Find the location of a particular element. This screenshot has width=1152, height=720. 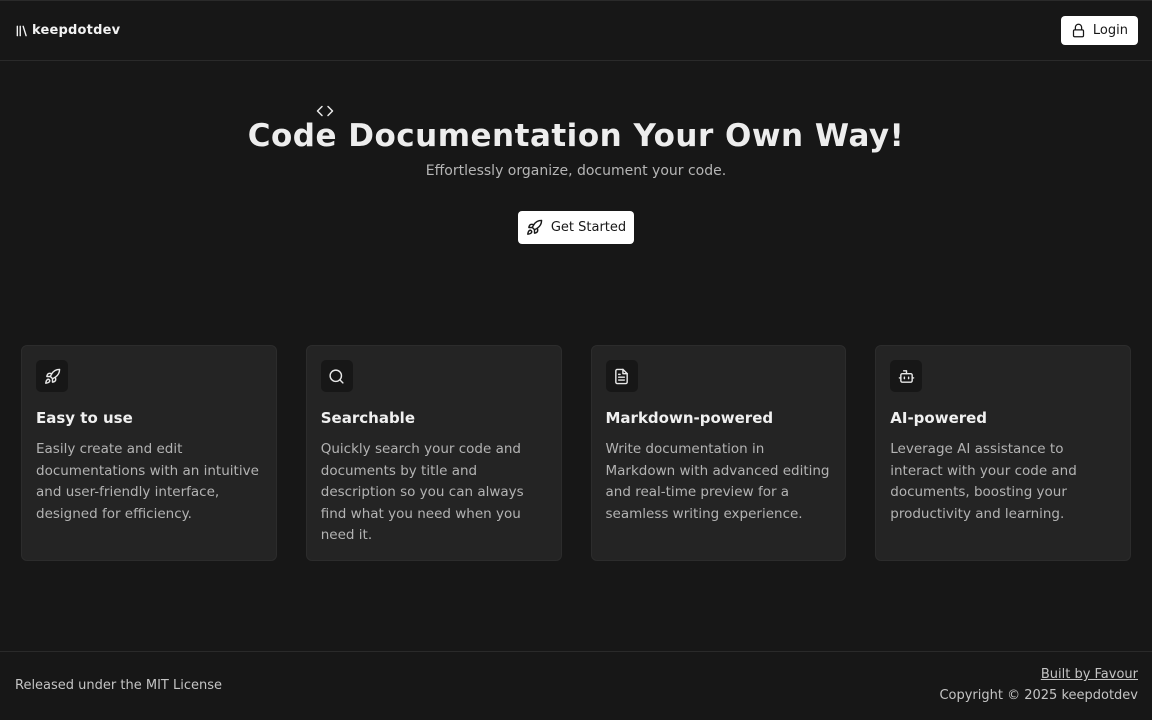

lock-icon is located at coordinates (1078, 30).